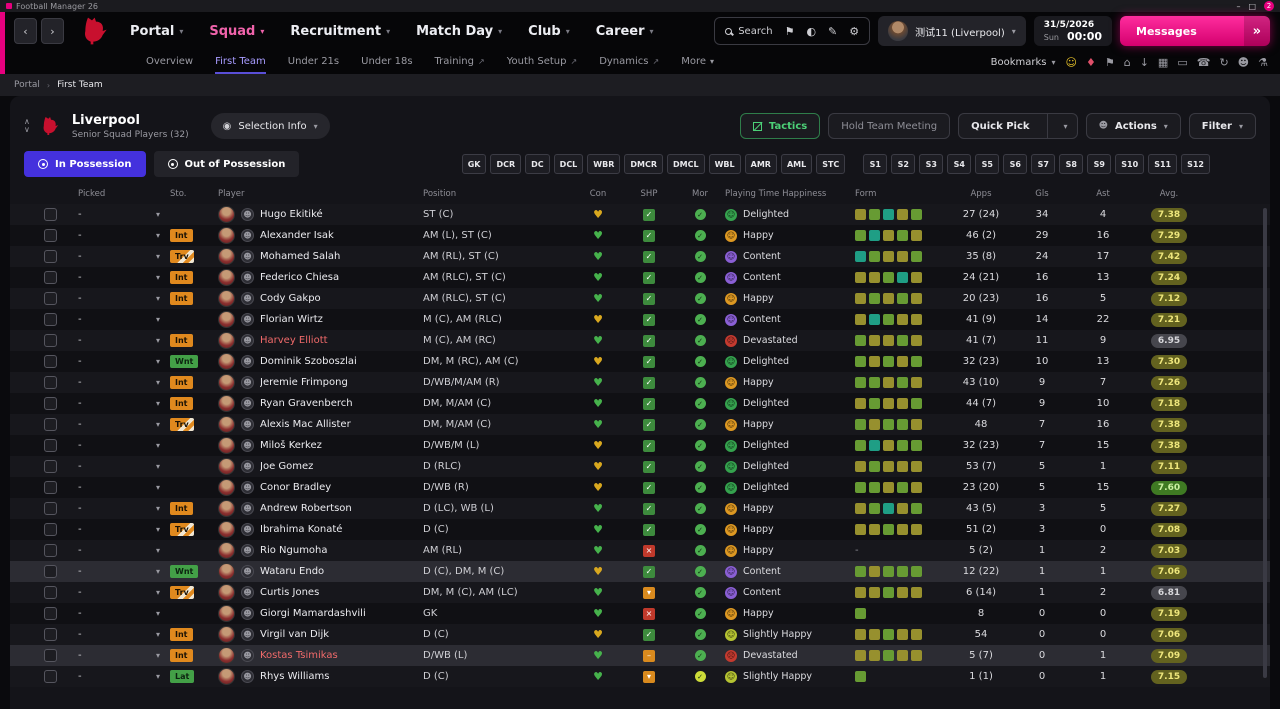 This screenshot has width=1280, height=709. I want to click on position-filter-dc: DC, so click(537, 164).